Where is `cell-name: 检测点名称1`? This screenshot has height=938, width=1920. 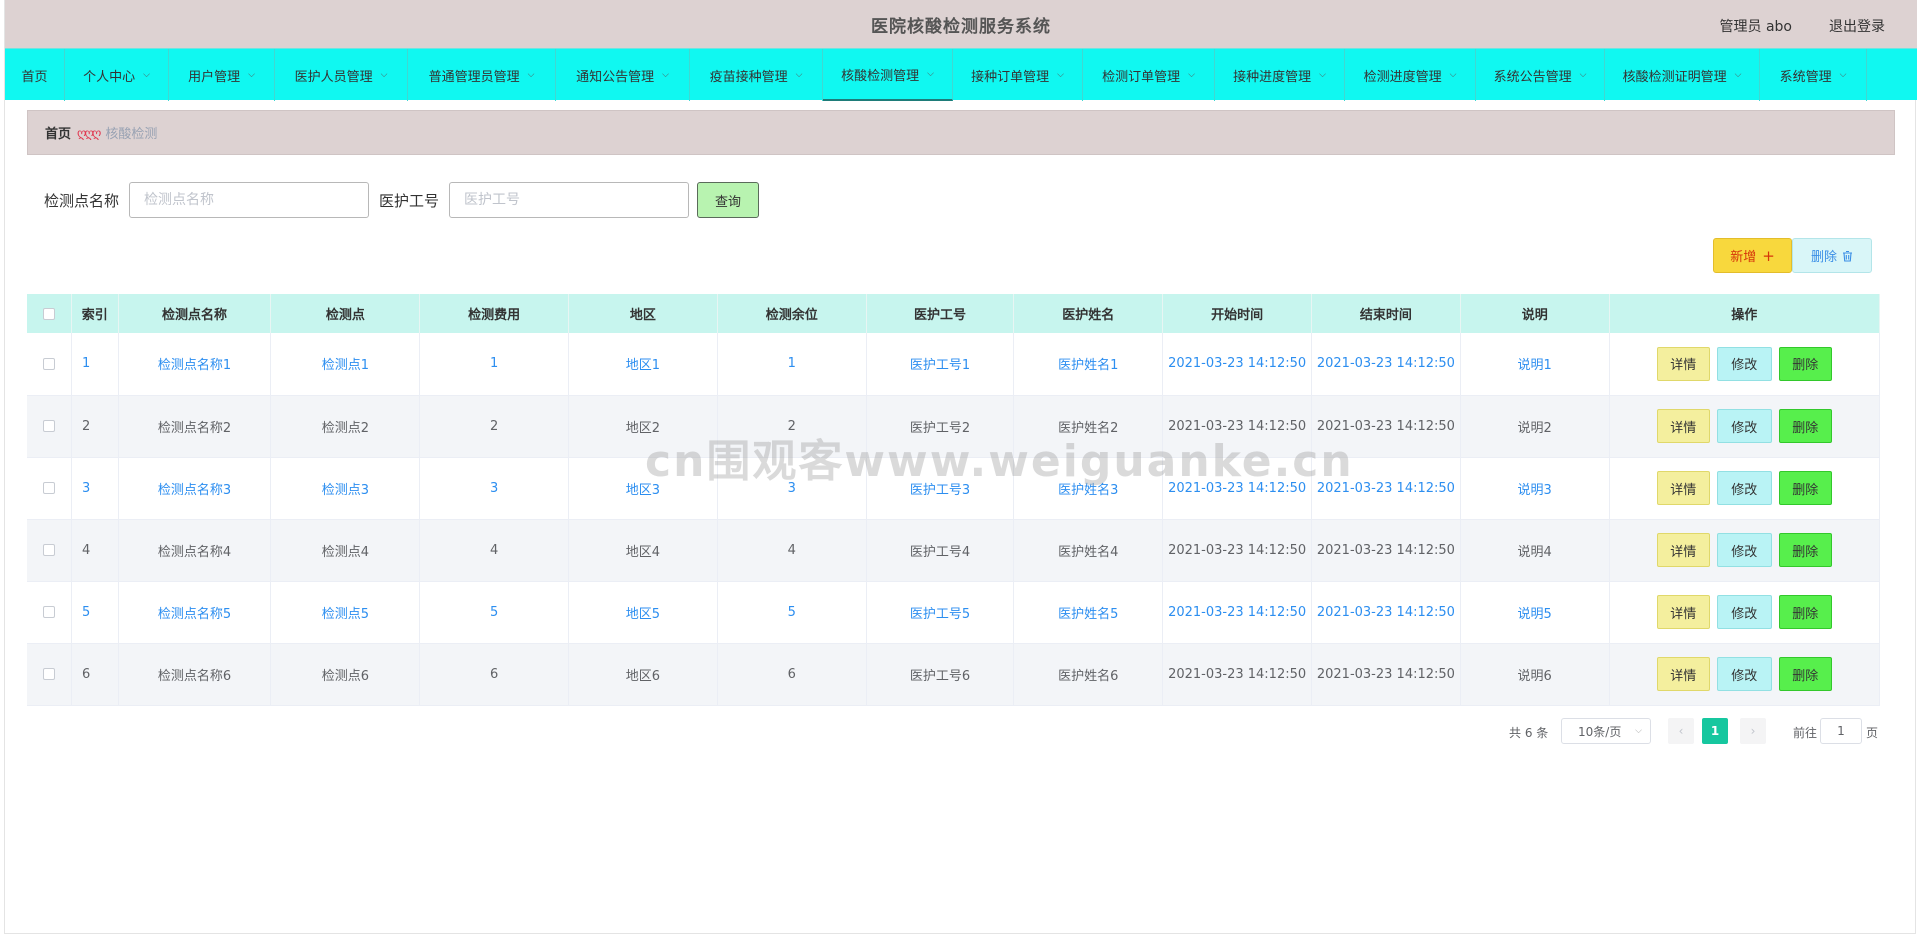 cell-name: 检测点名称1 is located at coordinates (195, 364).